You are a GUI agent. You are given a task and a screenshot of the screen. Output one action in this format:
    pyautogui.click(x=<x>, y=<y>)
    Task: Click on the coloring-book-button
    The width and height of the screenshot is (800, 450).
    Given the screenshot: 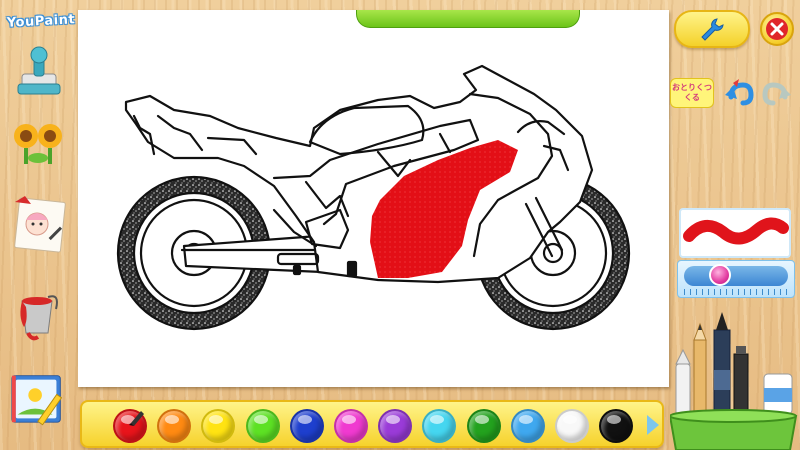 What is the action you would take?
    pyautogui.click(x=39, y=397)
    